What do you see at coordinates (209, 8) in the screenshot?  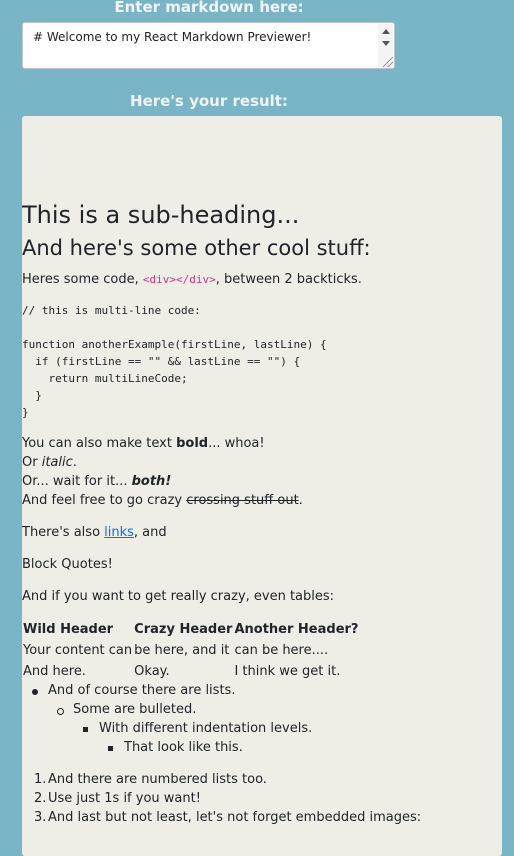 I see `editor-label: Enter markdown here:` at bounding box center [209, 8].